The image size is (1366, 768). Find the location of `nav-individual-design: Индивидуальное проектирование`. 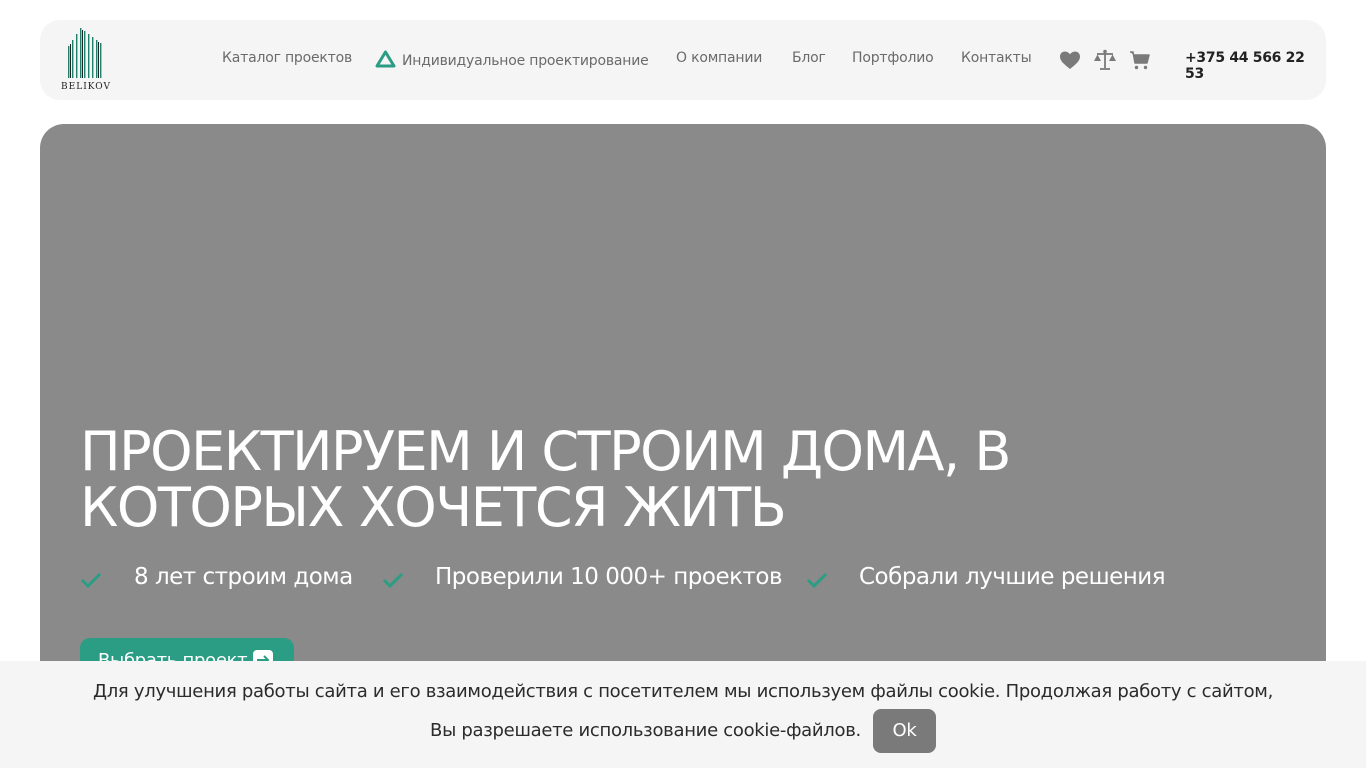

nav-individual-design: Индивидуальное проектирование is located at coordinates (512, 59).